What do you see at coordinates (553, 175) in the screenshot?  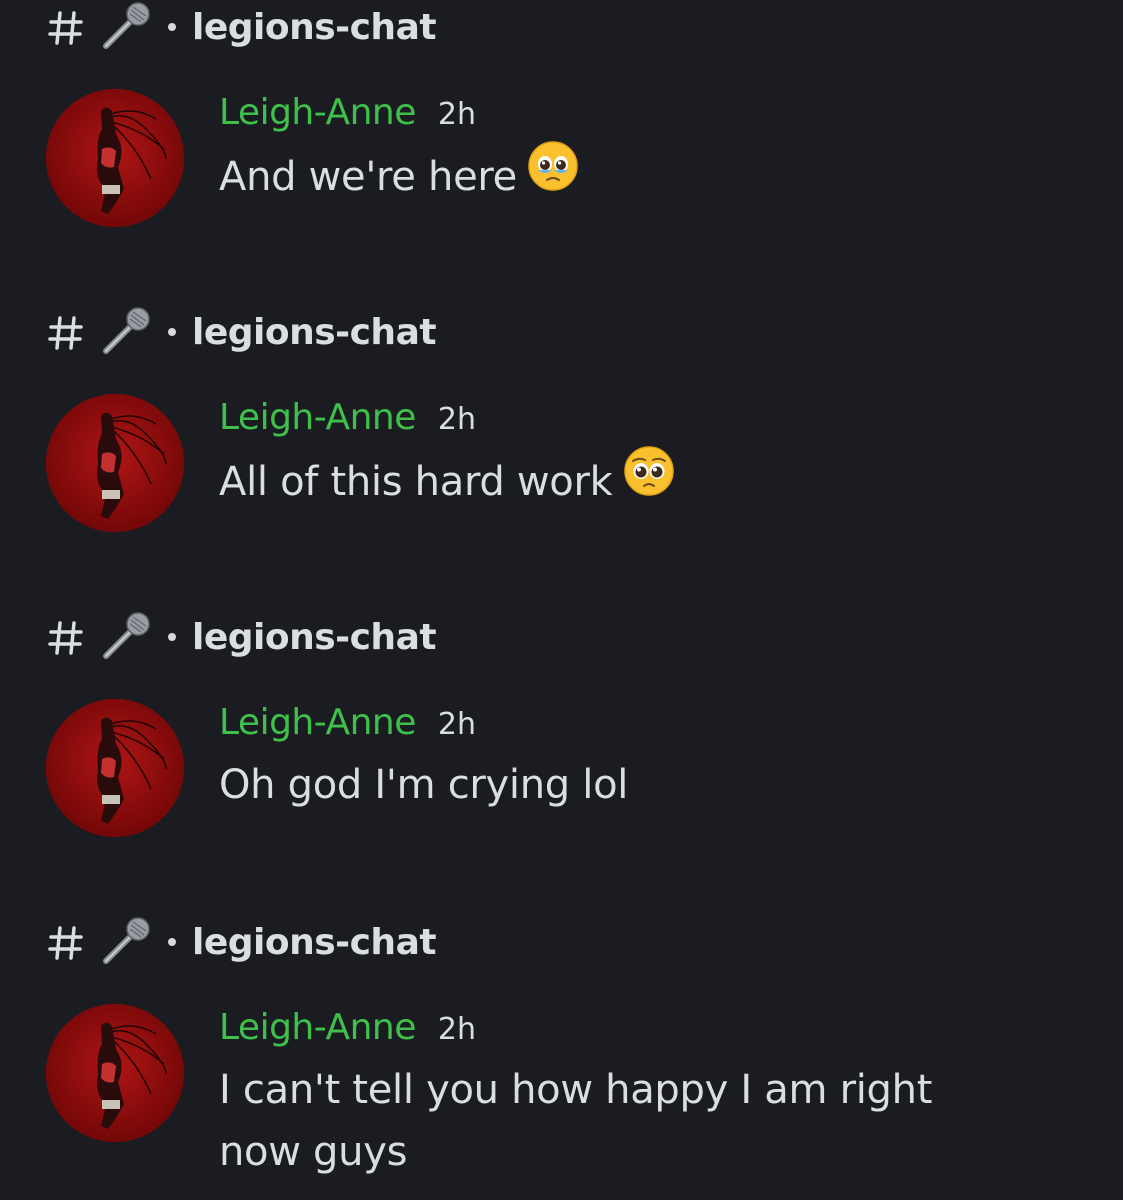 I see `face-holding-back-tears-icon` at bounding box center [553, 175].